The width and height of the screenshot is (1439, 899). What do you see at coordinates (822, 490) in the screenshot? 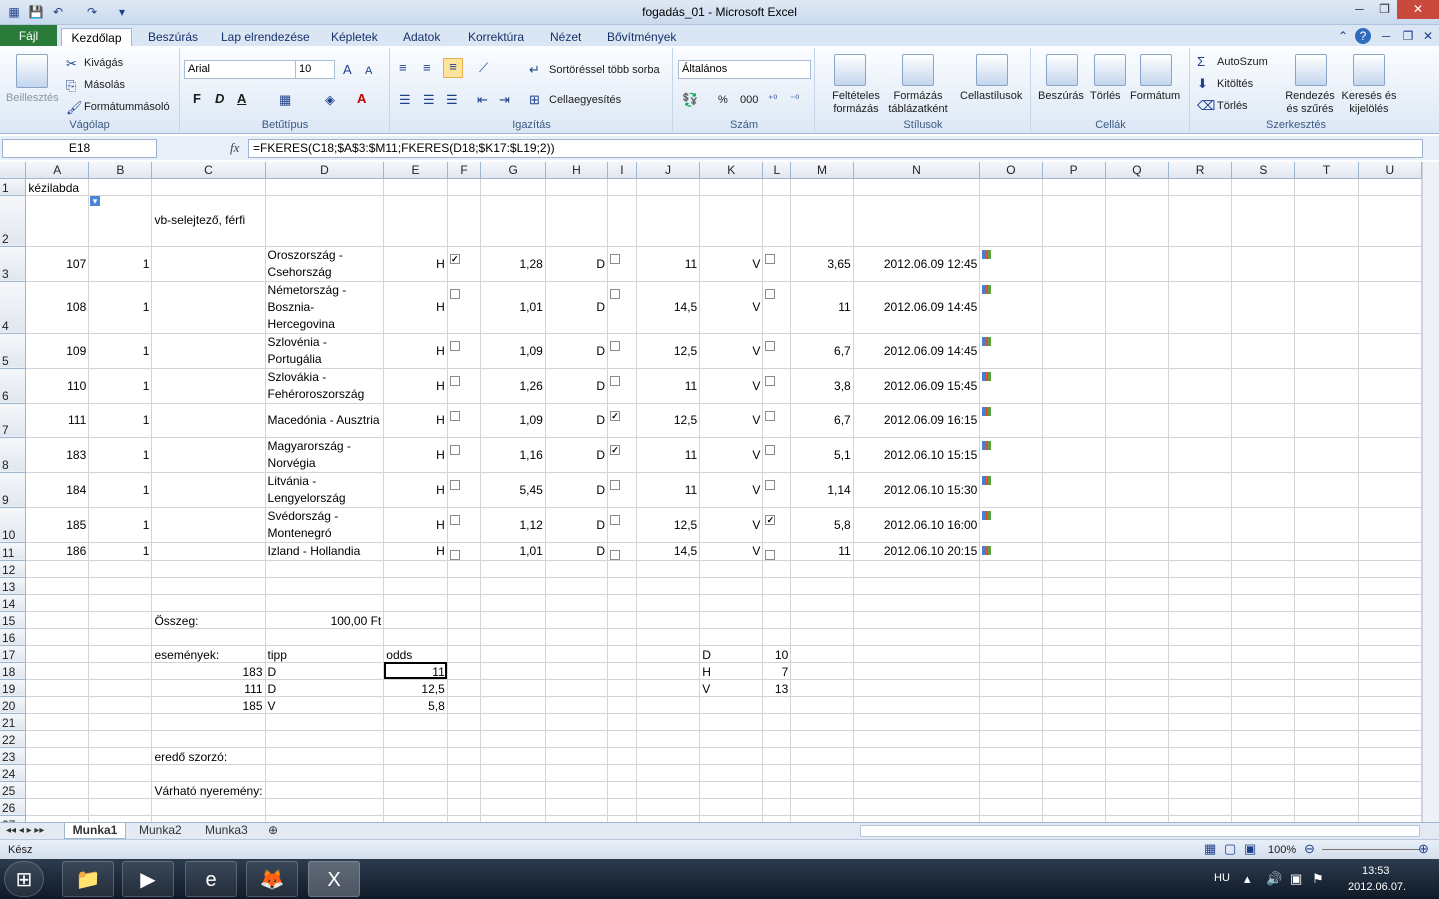
I see `cell-m9: 1,14` at bounding box center [822, 490].